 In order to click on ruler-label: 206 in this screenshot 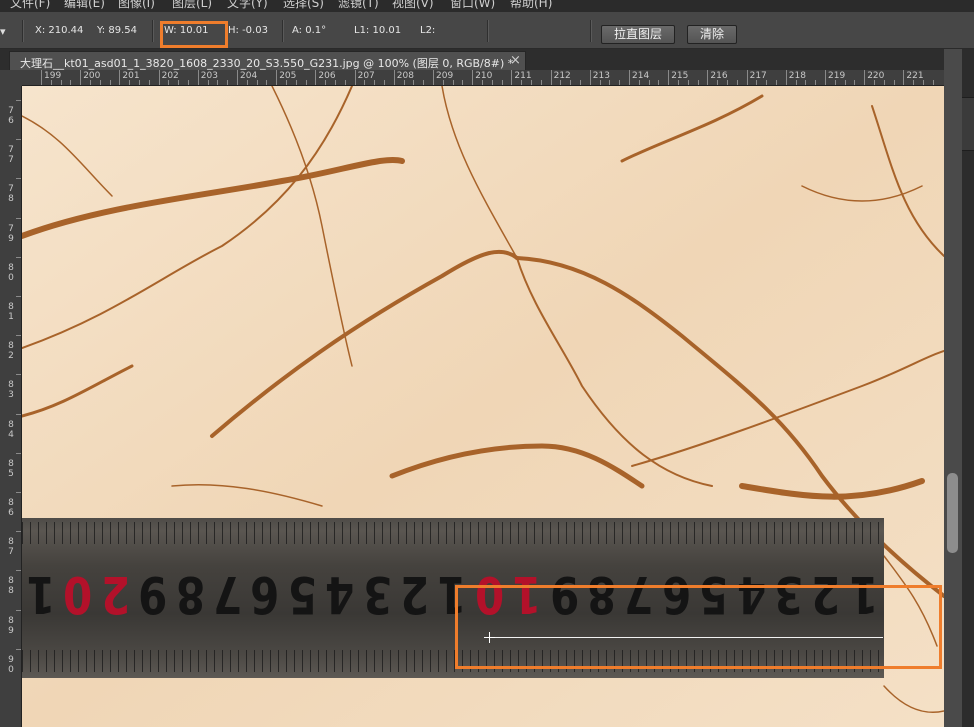, I will do `click(327, 76)`.